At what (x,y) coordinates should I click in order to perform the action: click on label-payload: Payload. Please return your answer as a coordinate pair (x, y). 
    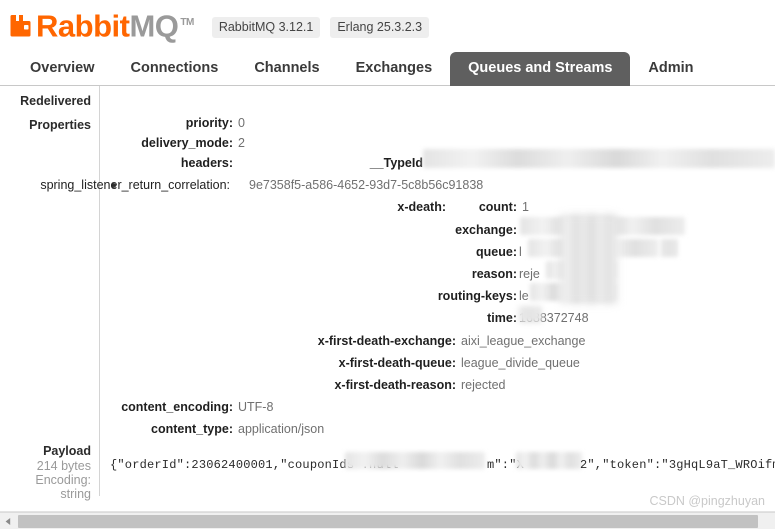
    Looking at the image, I should click on (67, 451).